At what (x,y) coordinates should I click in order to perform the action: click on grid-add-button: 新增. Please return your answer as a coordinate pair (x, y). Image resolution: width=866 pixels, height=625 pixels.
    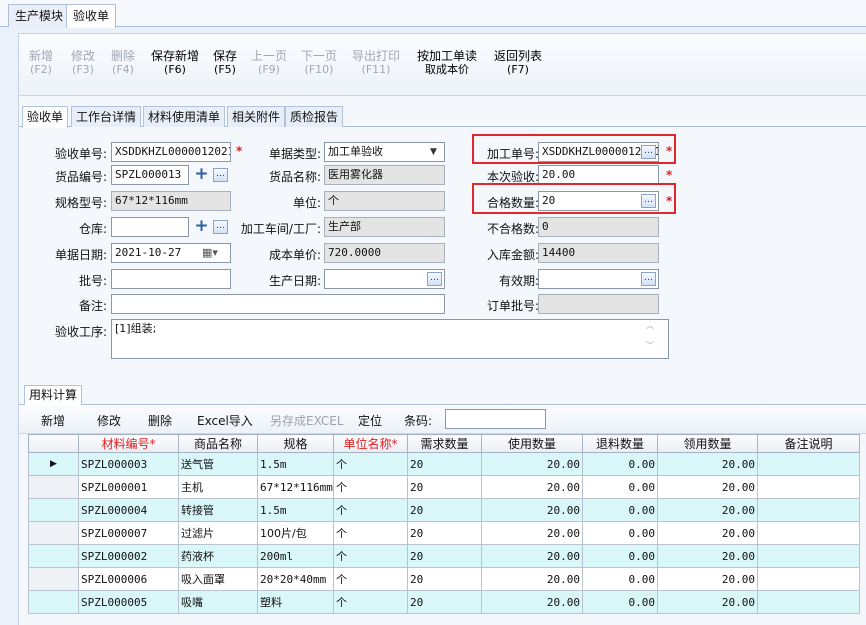
    Looking at the image, I should click on (53, 420).